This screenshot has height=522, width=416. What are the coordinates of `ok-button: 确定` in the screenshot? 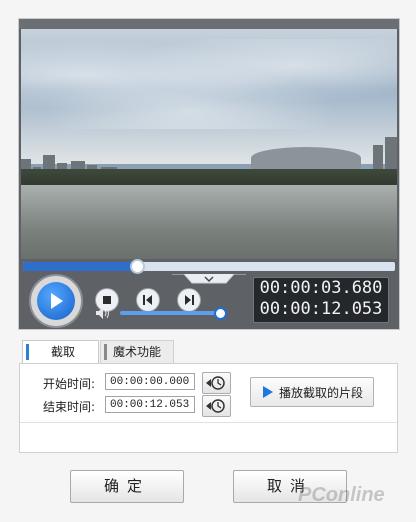 It's located at (127, 486).